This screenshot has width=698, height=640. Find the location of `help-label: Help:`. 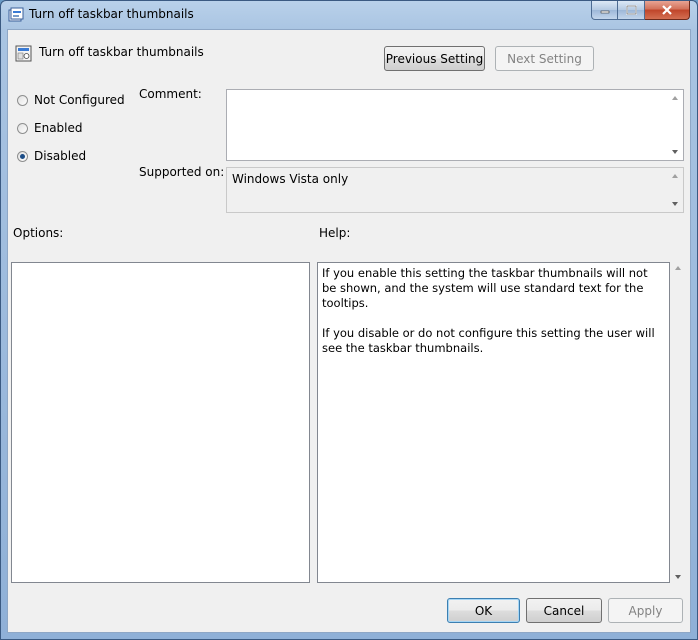

help-label: Help: is located at coordinates (335, 233).